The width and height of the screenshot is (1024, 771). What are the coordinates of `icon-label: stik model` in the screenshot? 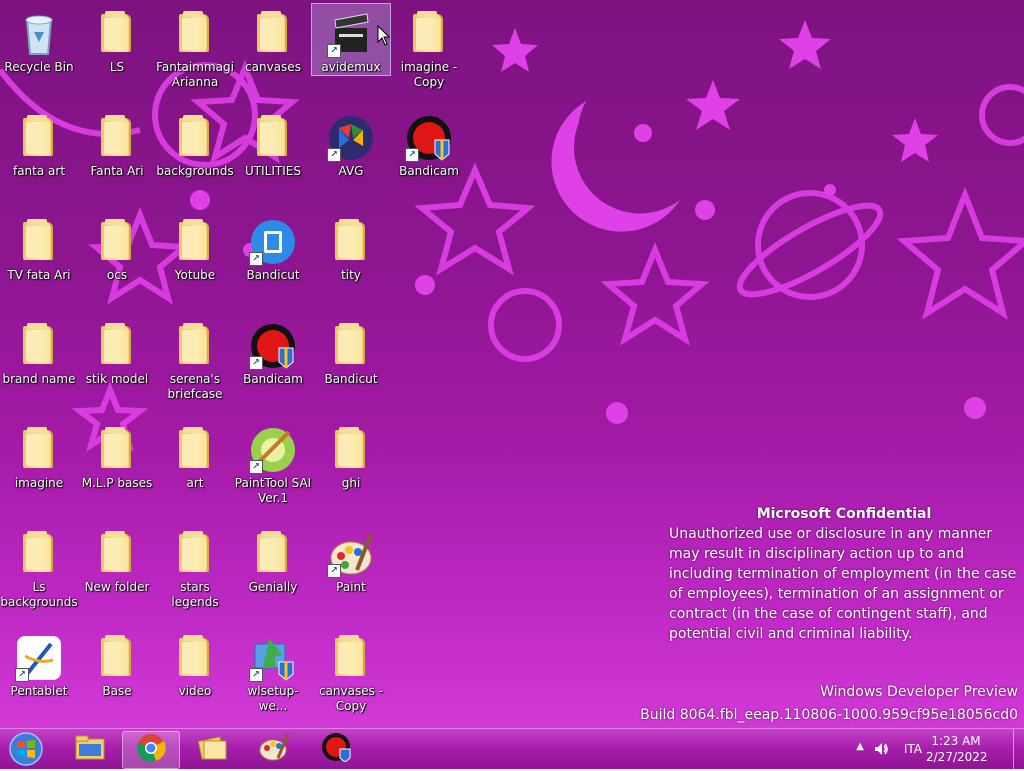 It's located at (117, 379).